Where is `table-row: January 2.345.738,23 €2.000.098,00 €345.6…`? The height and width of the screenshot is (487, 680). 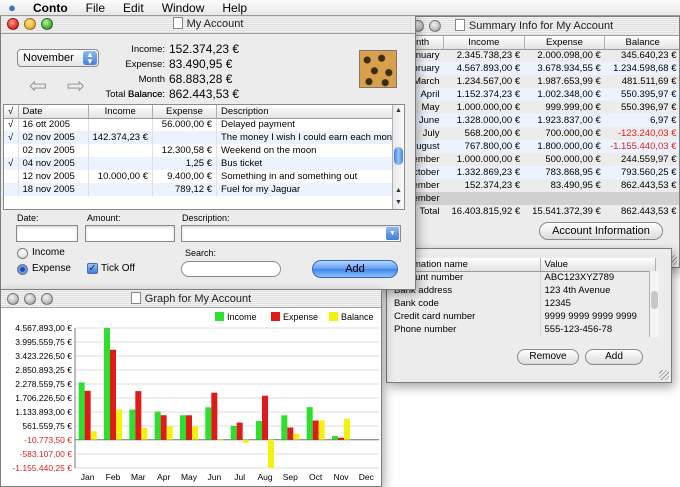 table-row: January 2.345.738,23 €2.000.098,00 €345.6… is located at coordinates (534, 55).